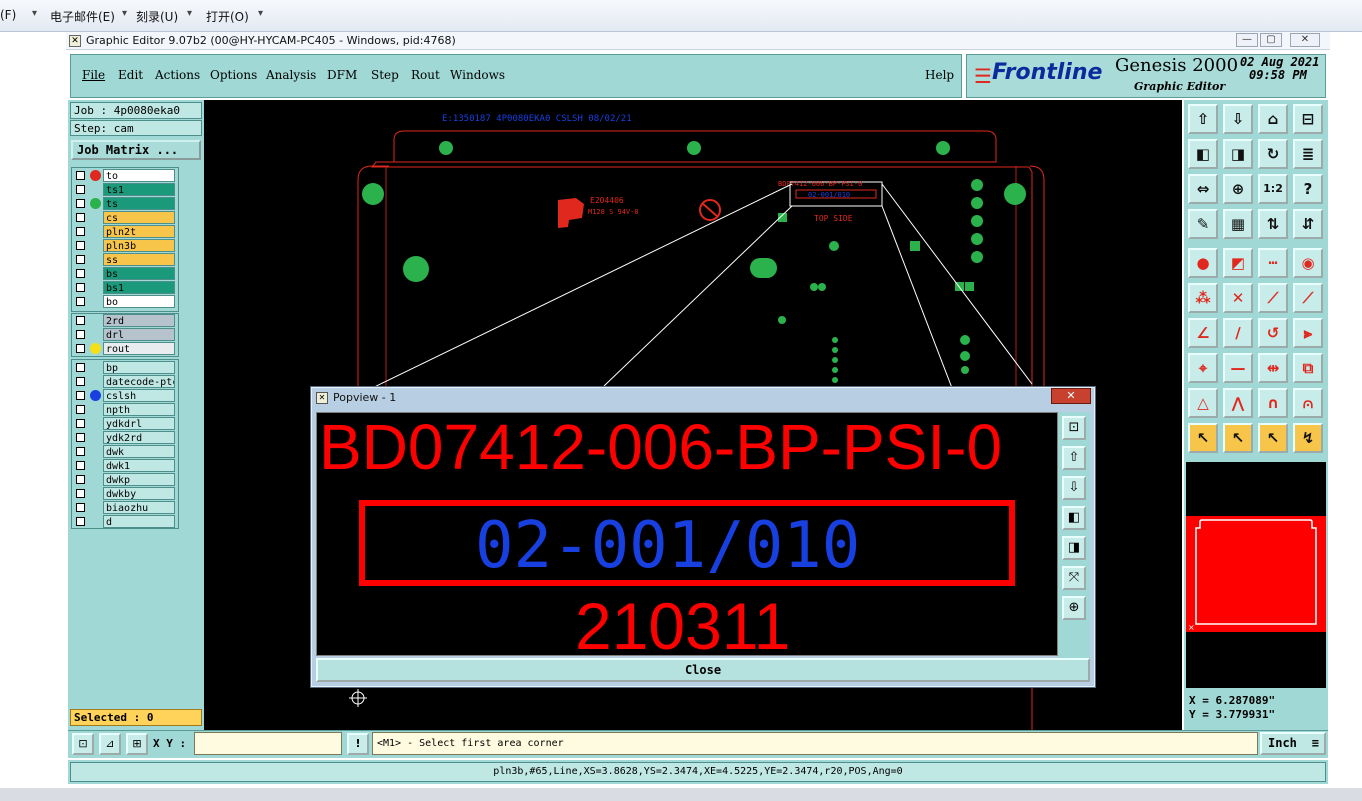 The width and height of the screenshot is (1362, 801). I want to click on layer-row-cslsh: cslsh, so click(125, 395).